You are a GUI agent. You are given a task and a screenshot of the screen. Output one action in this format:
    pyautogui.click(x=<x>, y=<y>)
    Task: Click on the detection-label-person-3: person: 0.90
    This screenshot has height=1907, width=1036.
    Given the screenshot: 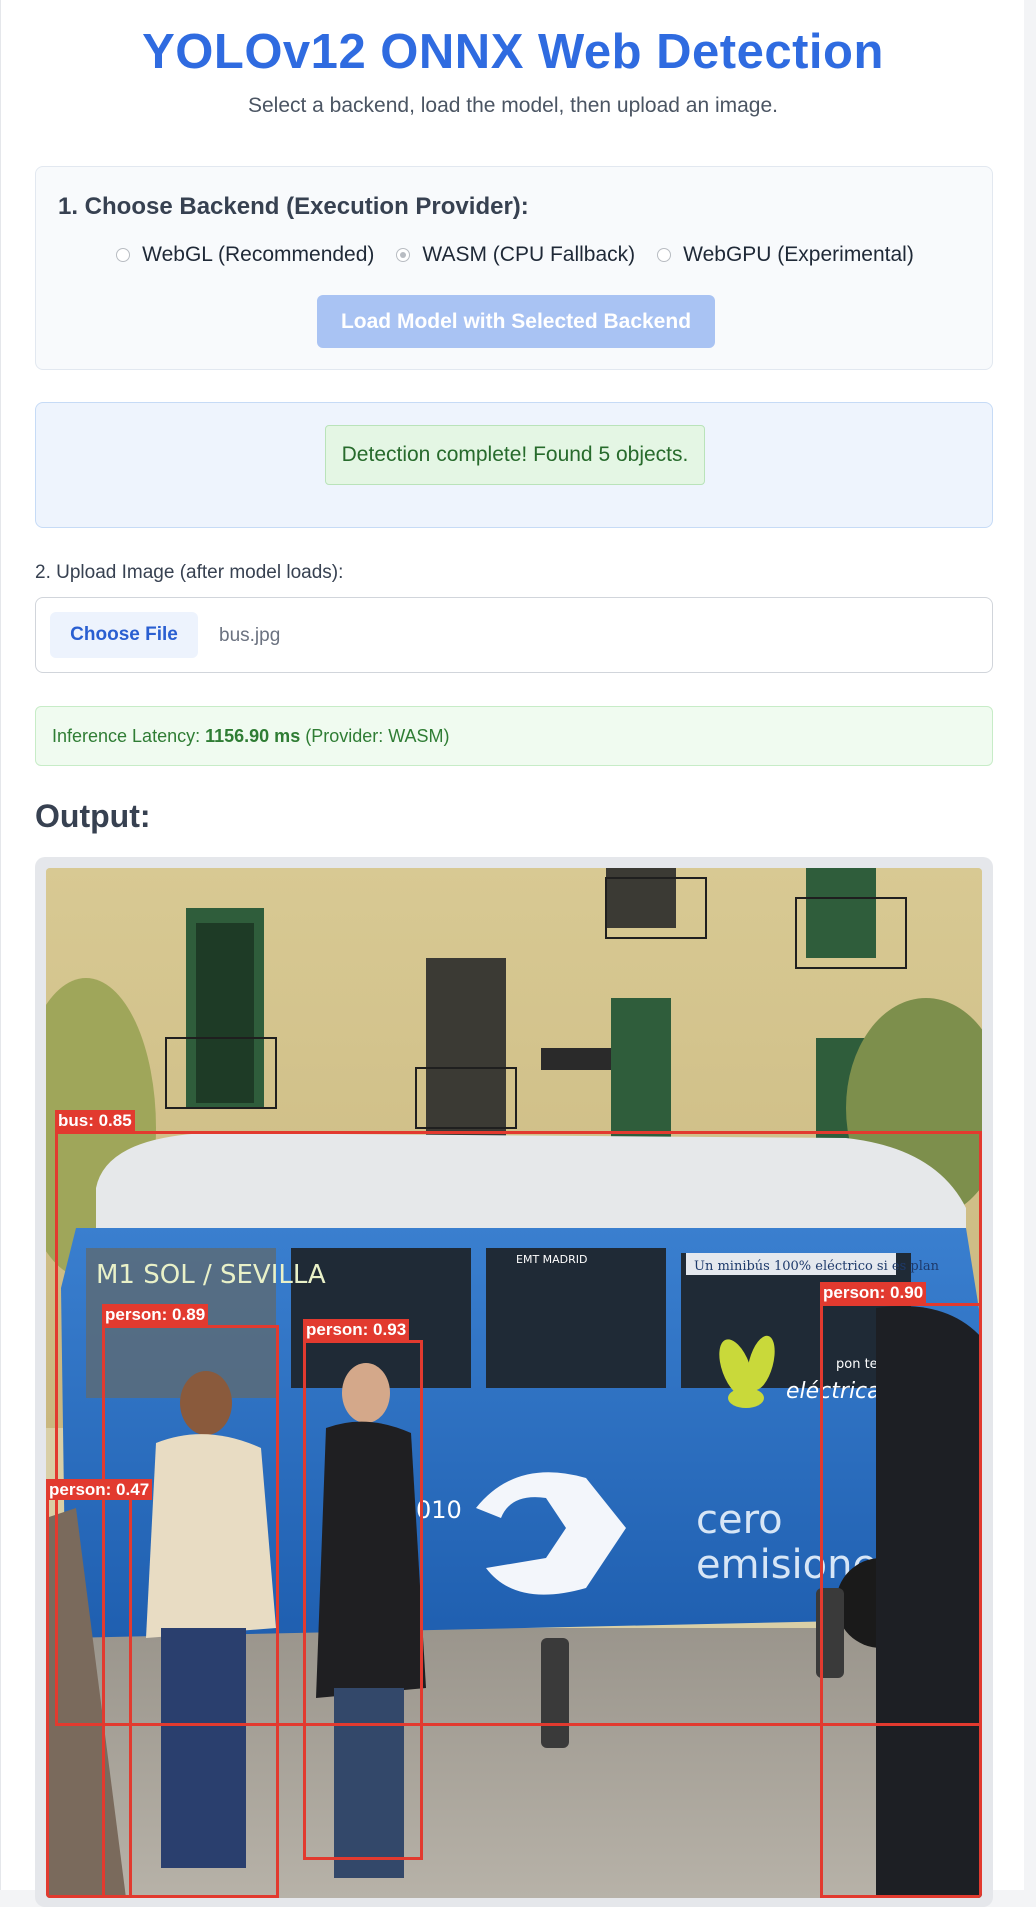 What is the action you would take?
    pyautogui.click(x=873, y=1292)
    